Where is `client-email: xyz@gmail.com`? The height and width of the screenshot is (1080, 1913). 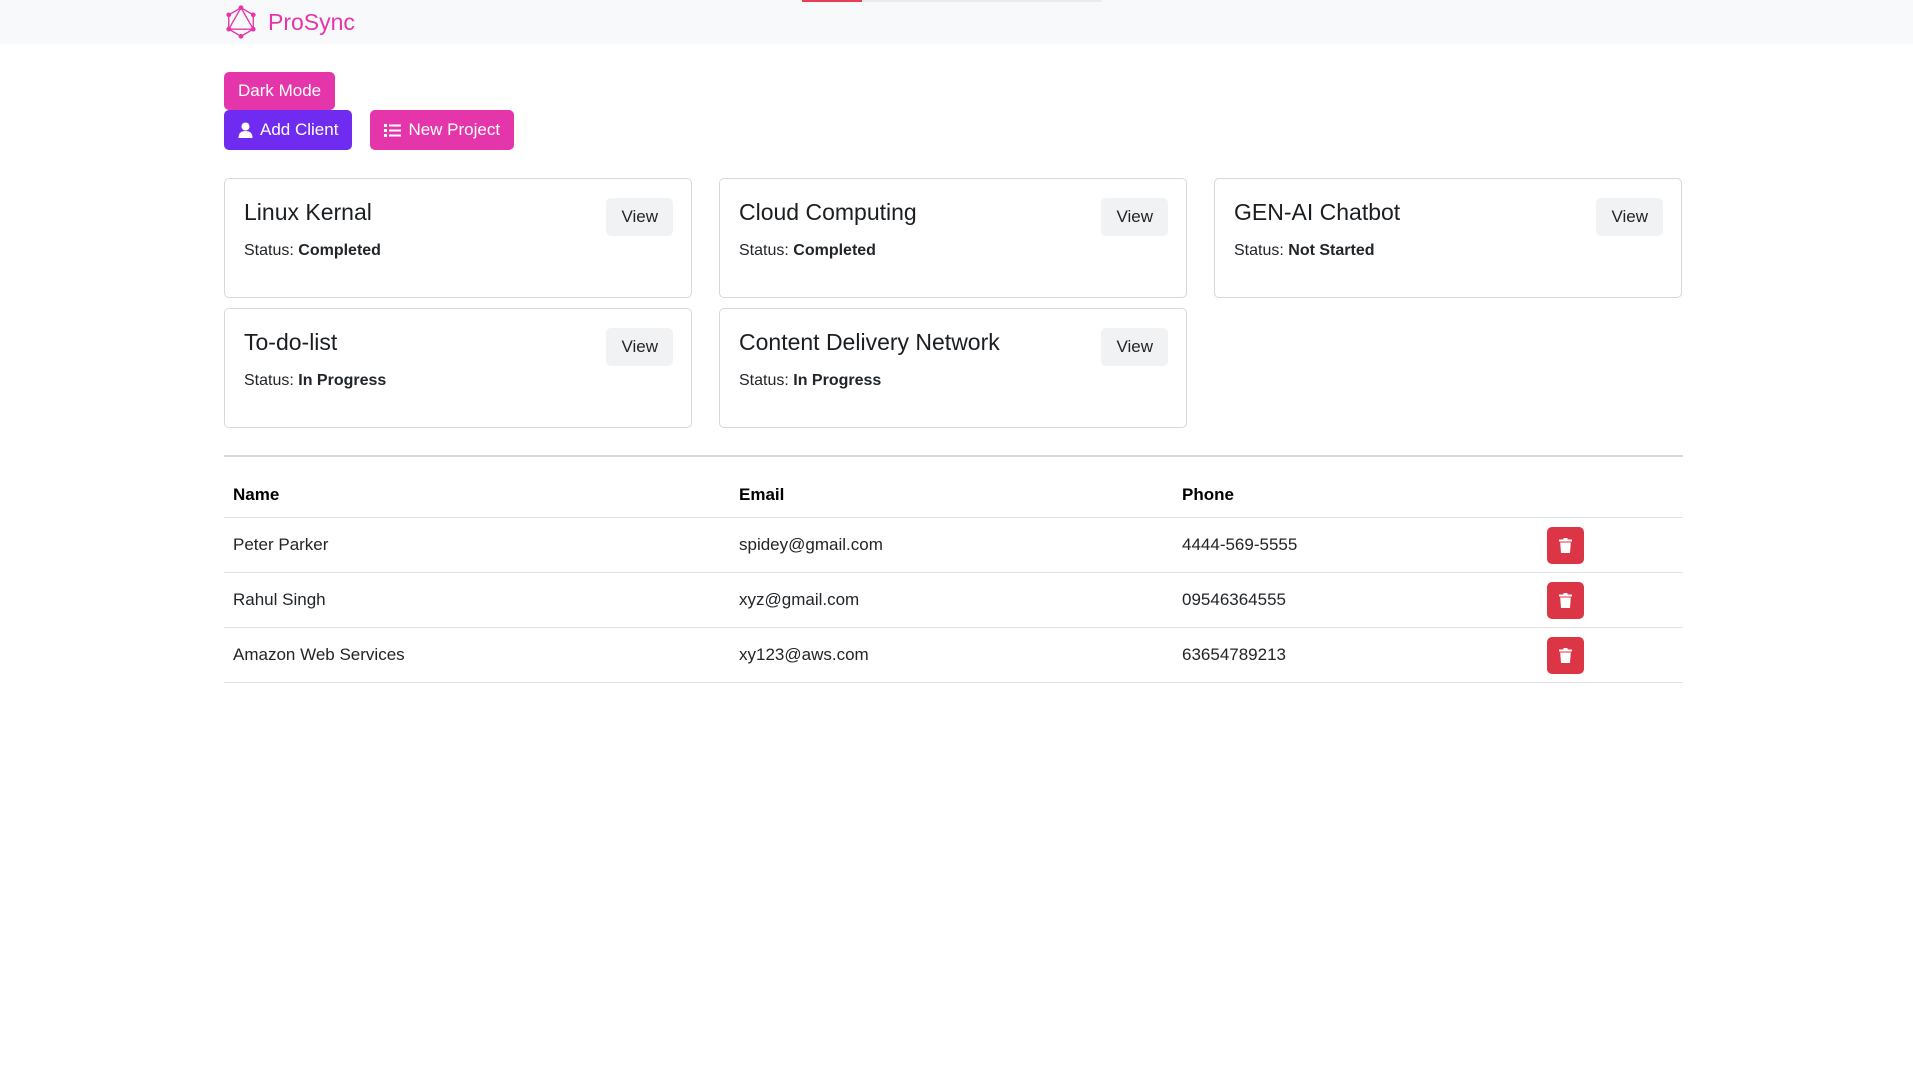 client-email: xyz@gmail.com is located at coordinates (951, 600).